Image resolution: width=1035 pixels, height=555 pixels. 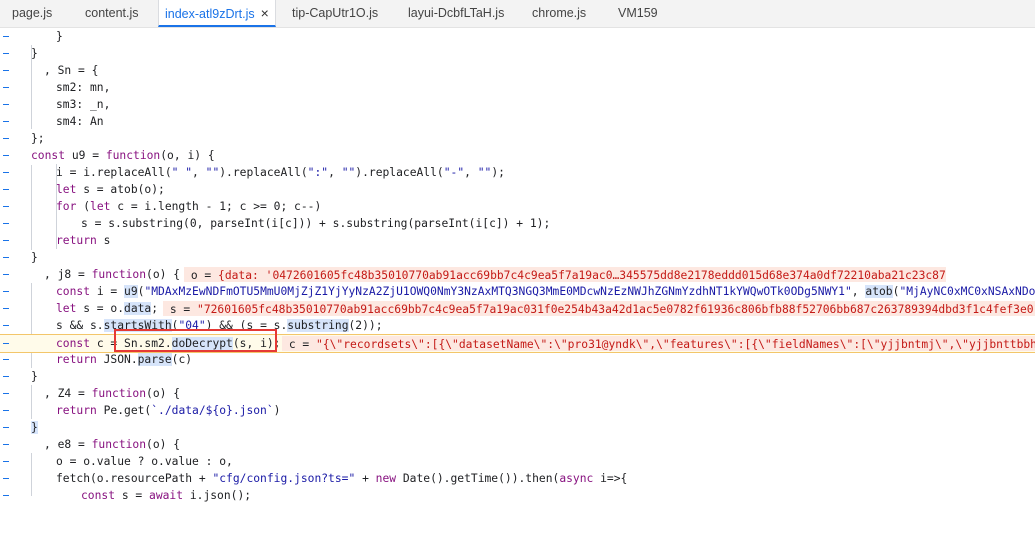 I want to click on code-line: let s = atob(o);, so click(x=517, y=189).